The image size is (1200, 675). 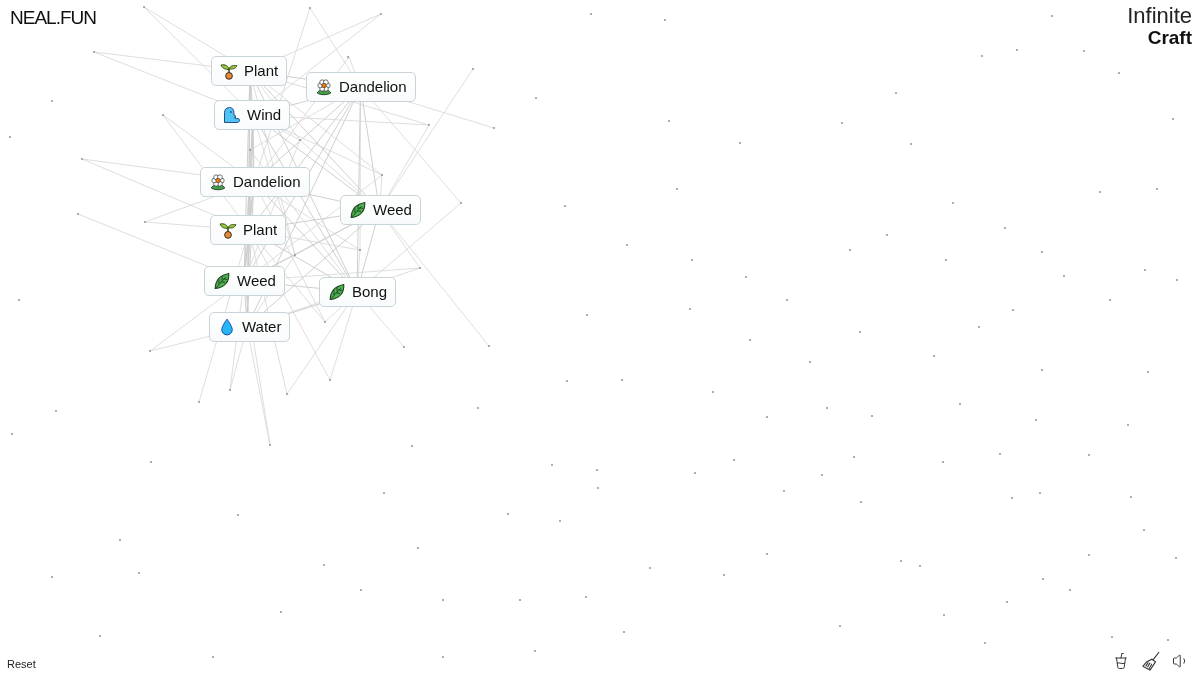 What do you see at coordinates (358, 292) in the screenshot?
I see `element-item: Bong` at bounding box center [358, 292].